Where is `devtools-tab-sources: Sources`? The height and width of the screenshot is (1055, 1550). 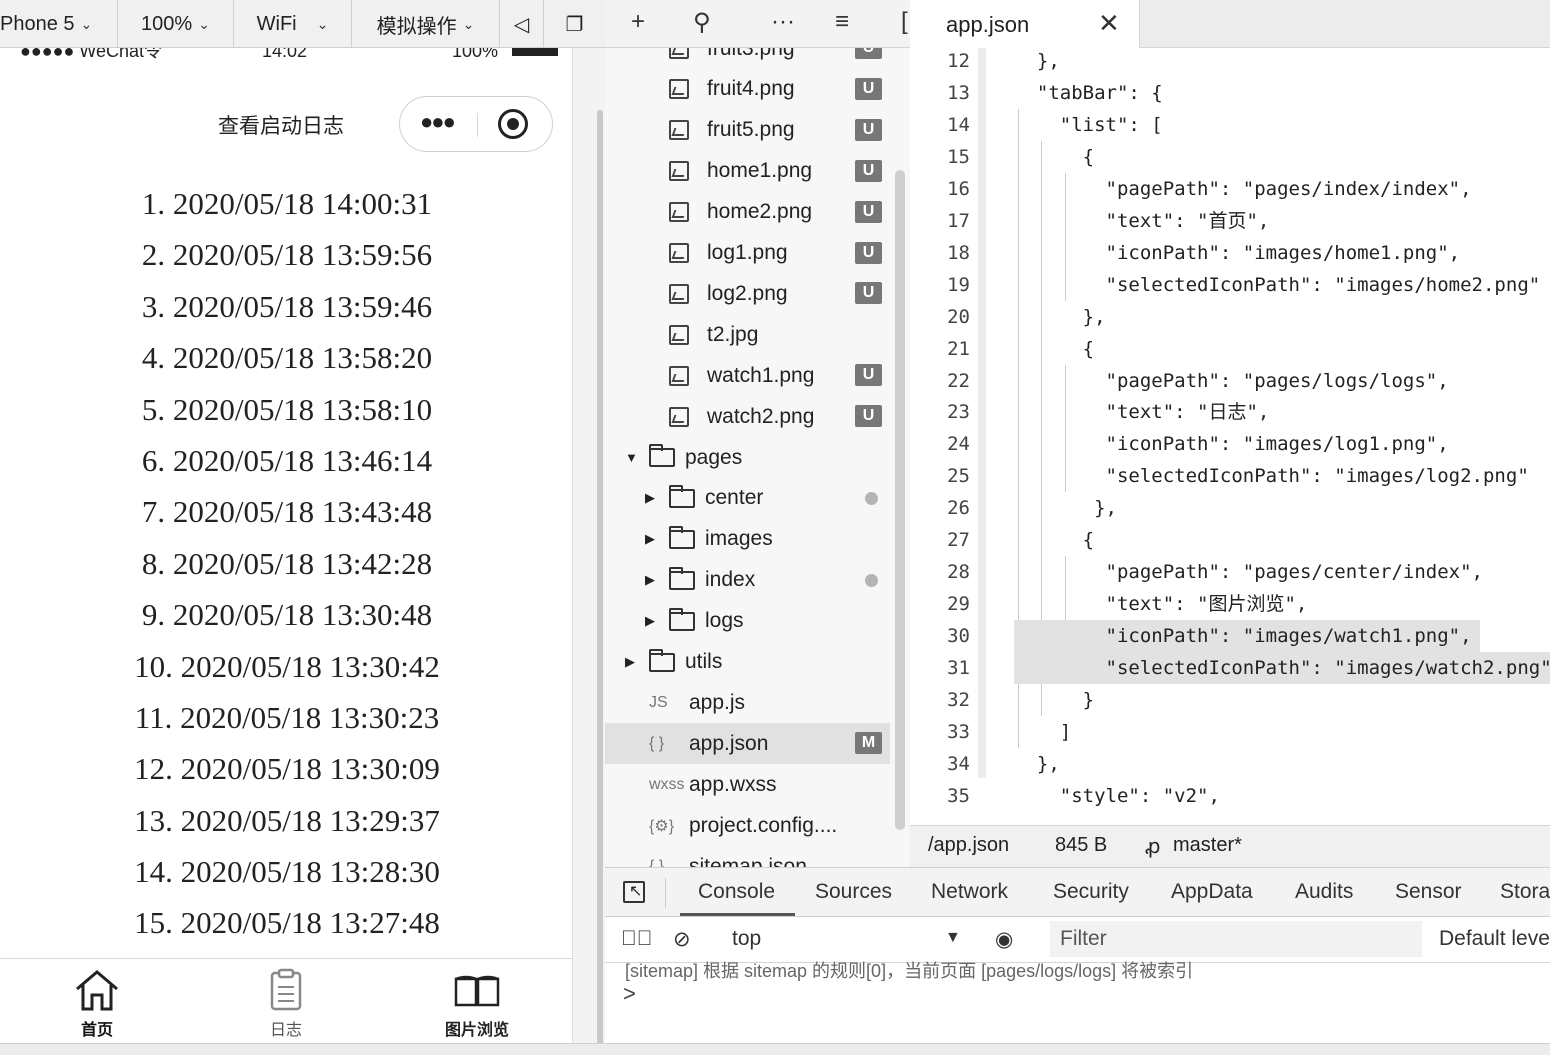
devtools-tab-sources: Sources is located at coordinates (853, 892).